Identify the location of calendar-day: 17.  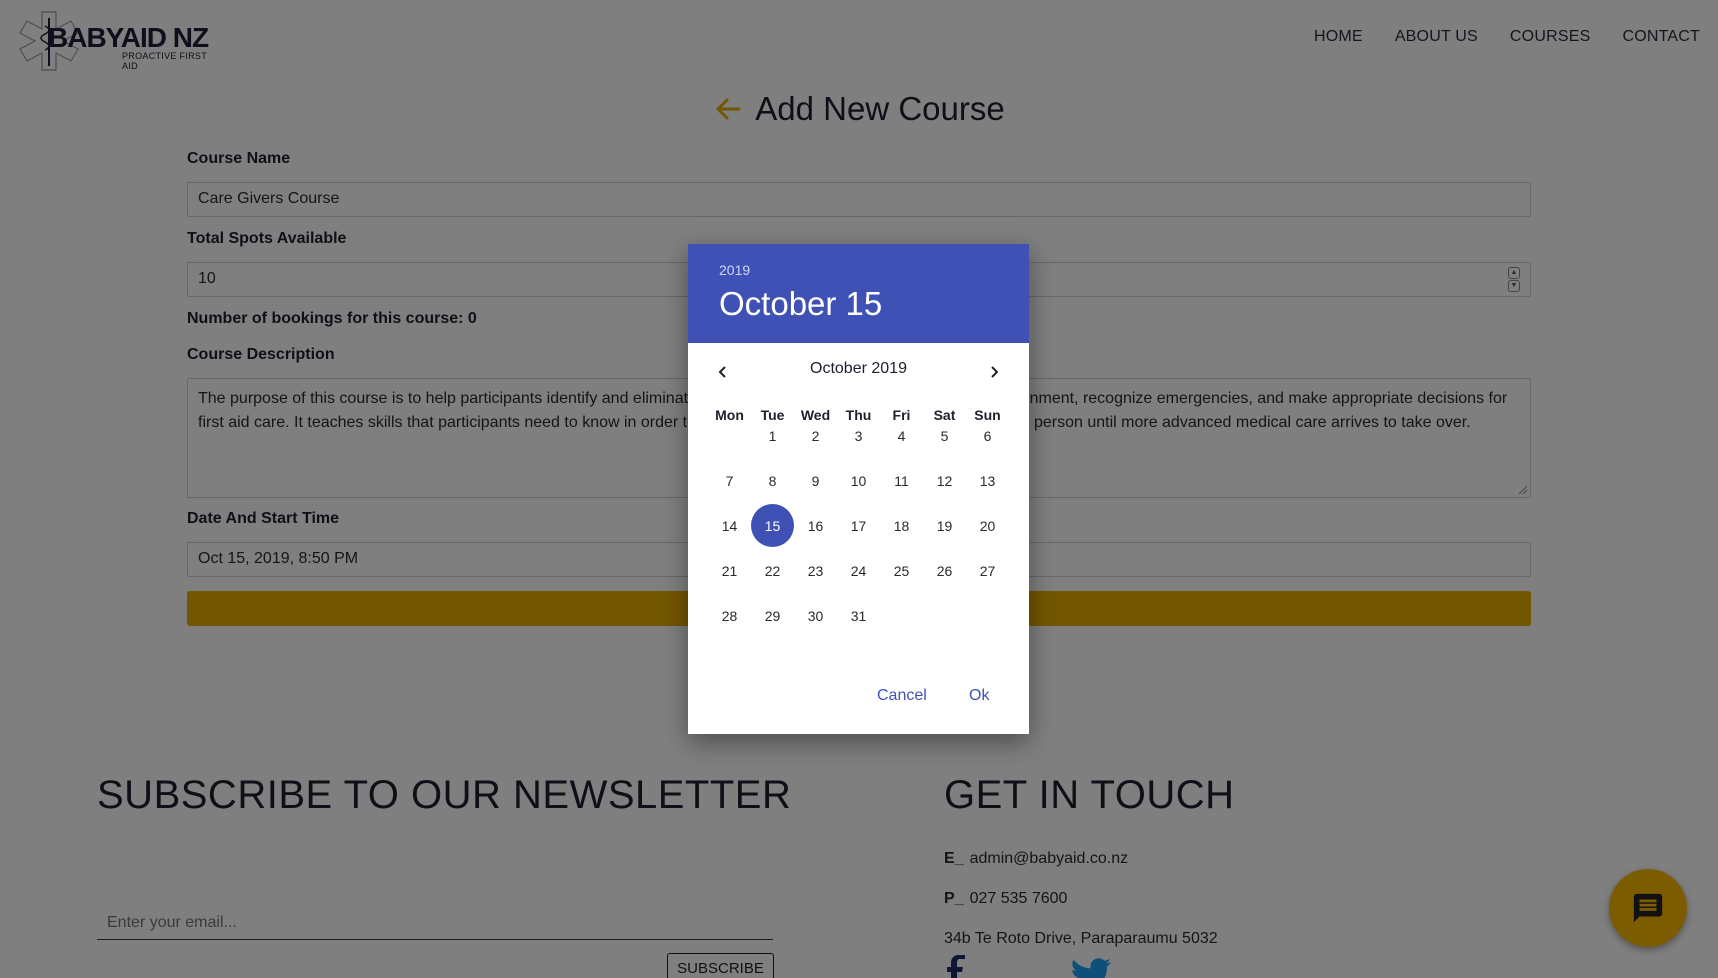
(858, 525).